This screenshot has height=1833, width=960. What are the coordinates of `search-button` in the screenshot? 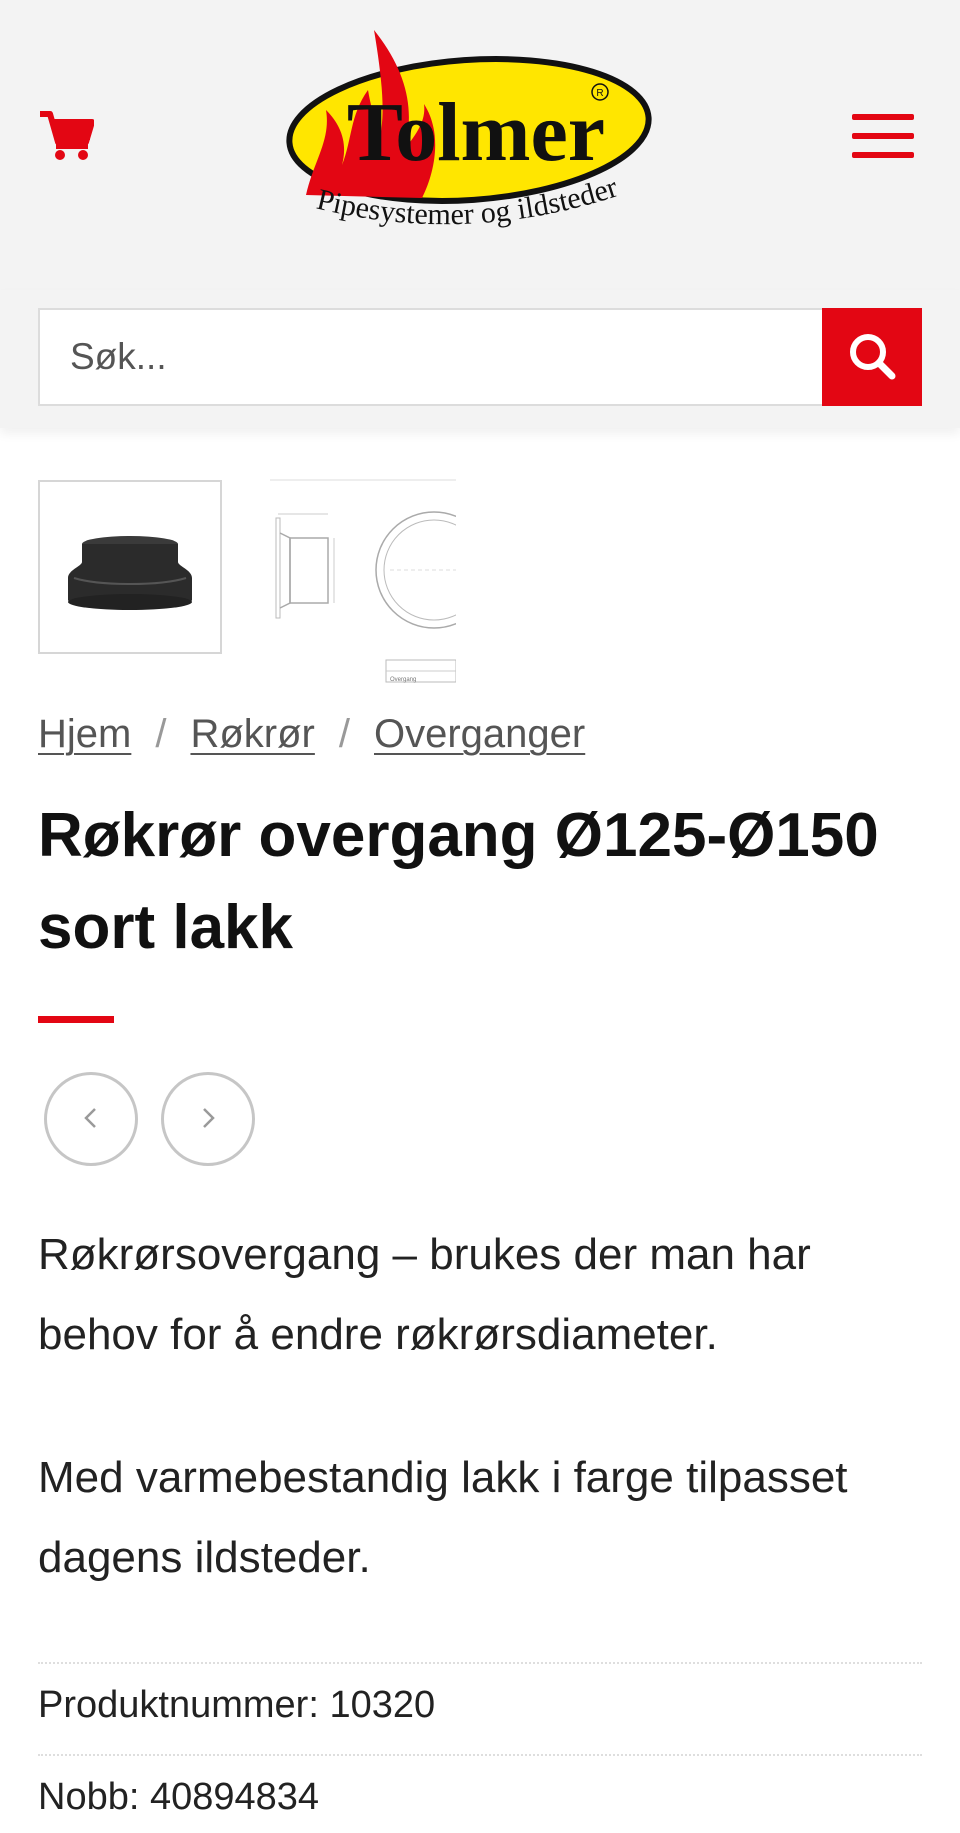 It's located at (872, 357).